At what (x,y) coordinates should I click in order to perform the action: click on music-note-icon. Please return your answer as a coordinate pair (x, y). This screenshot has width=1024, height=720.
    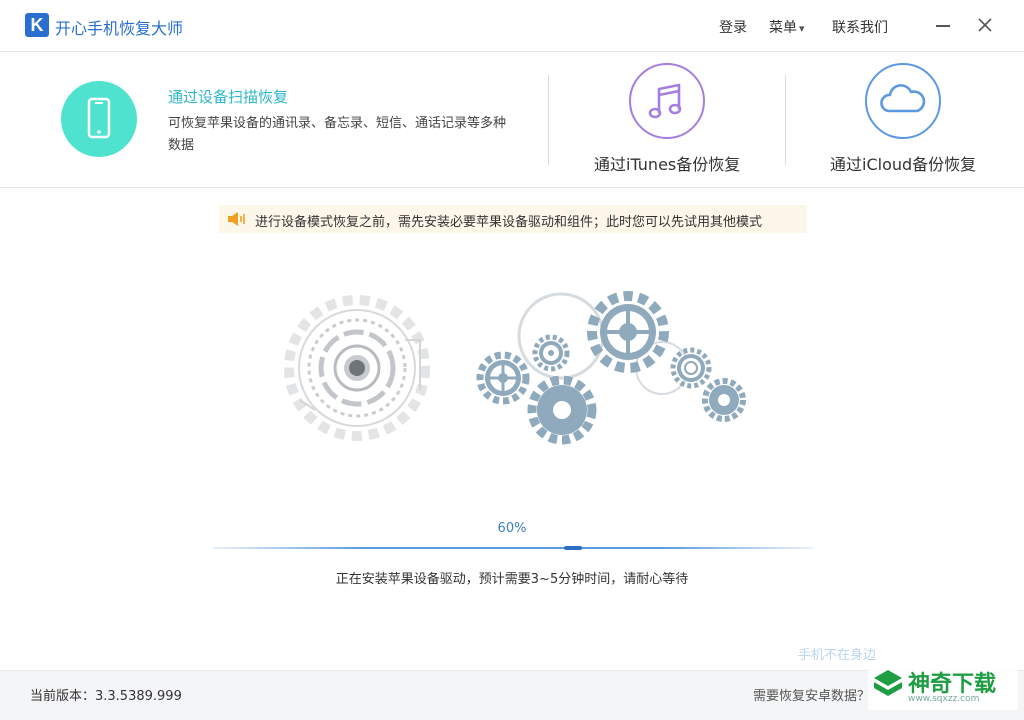
    Looking at the image, I should click on (665, 101).